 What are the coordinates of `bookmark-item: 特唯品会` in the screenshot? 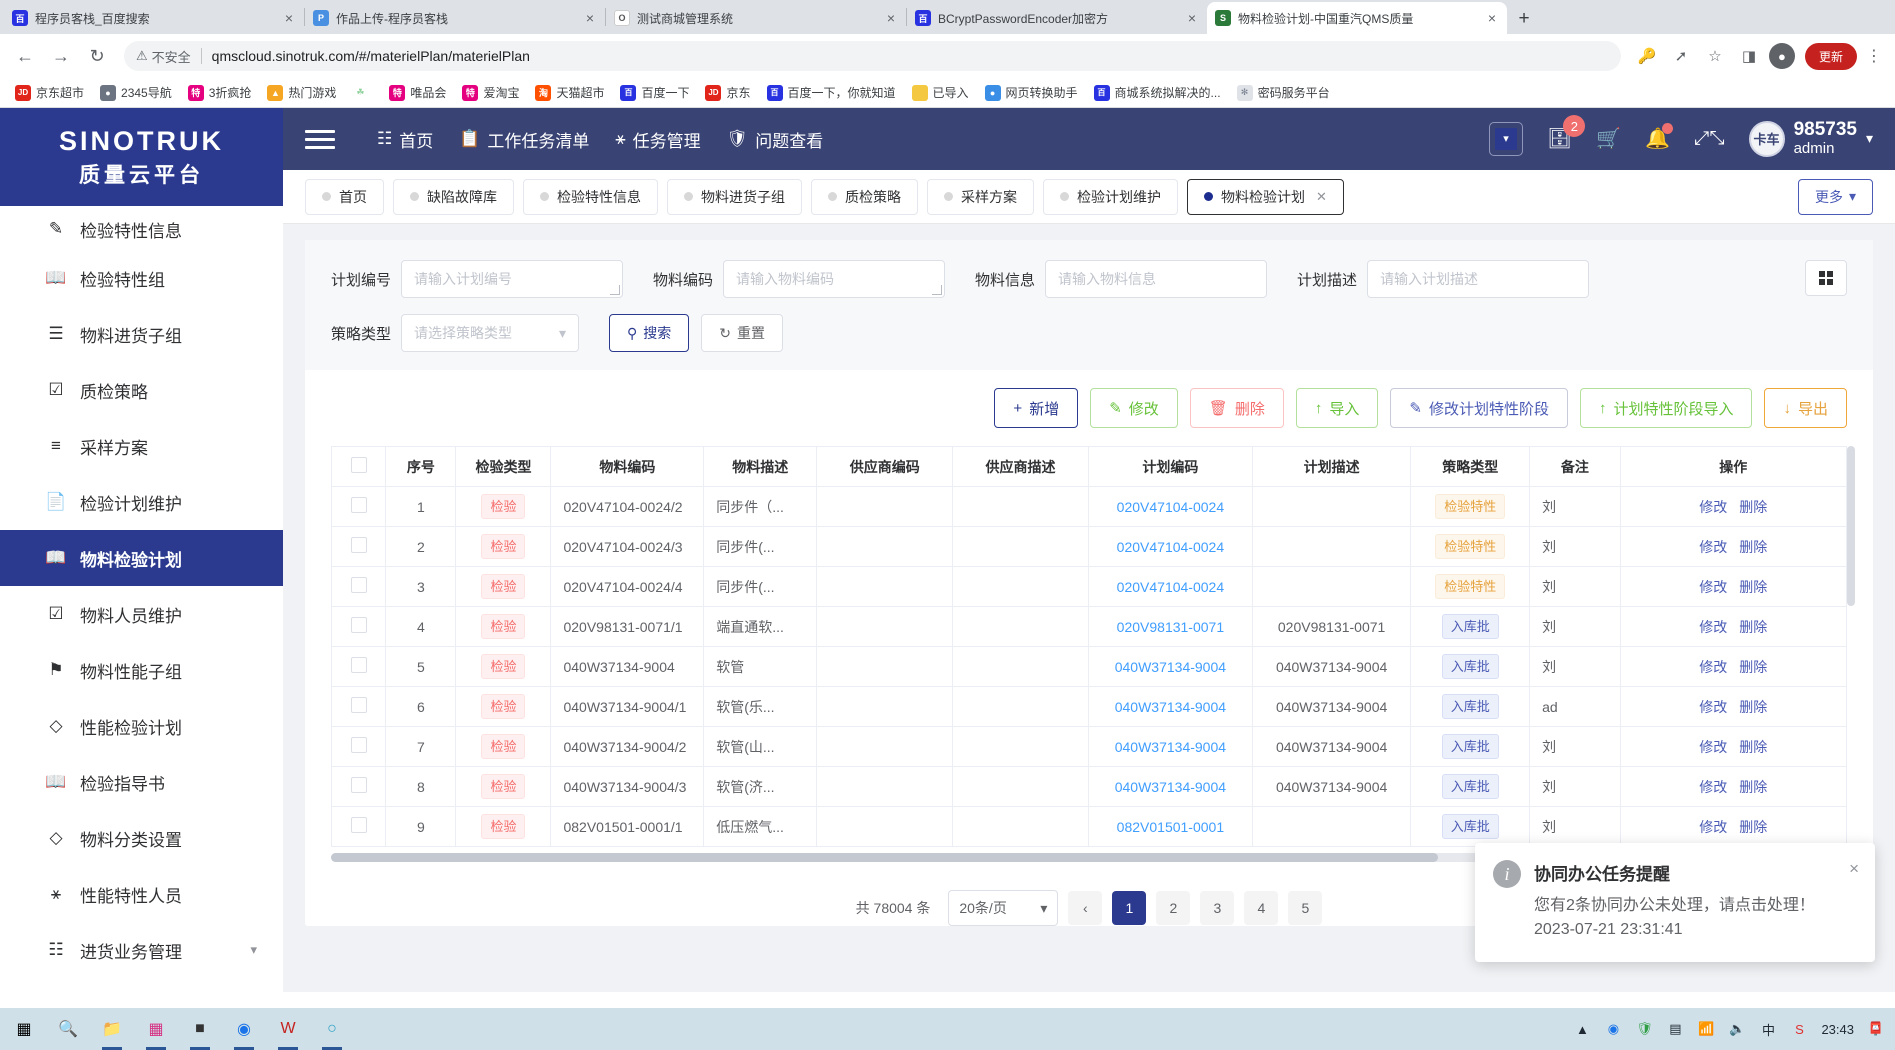 It's located at (417, 92).